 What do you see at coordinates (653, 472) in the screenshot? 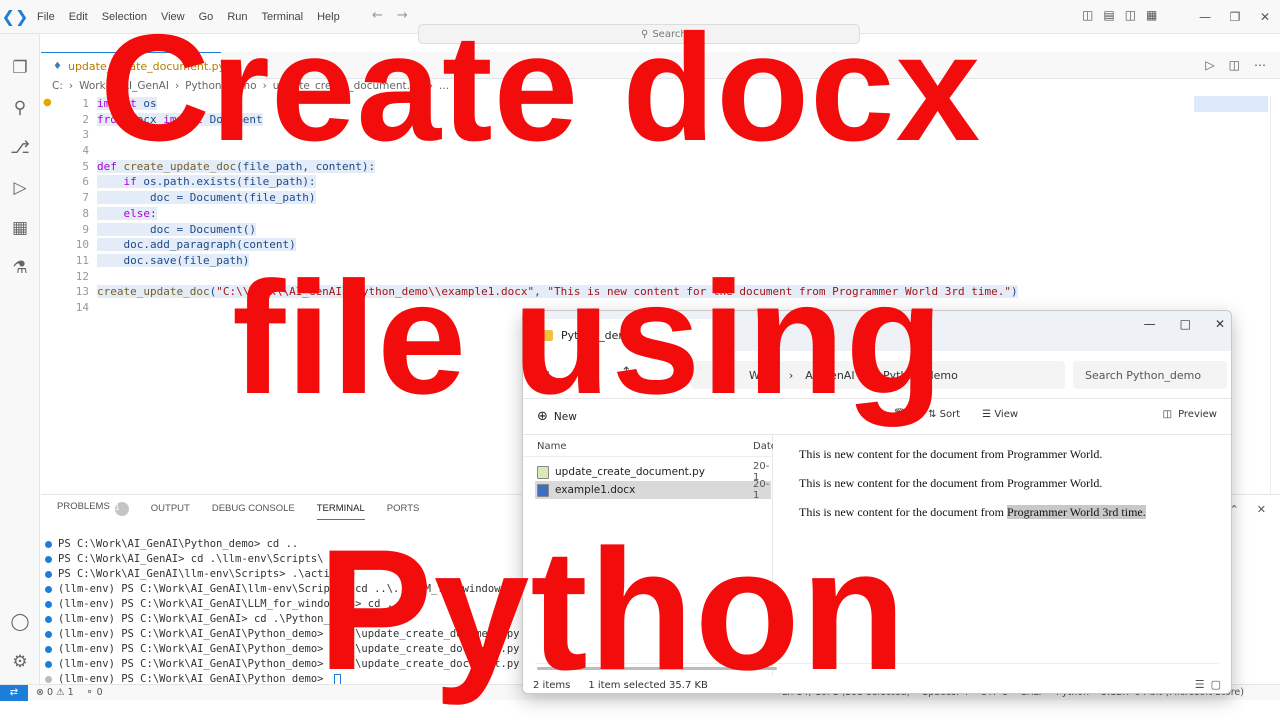
I see `file-row: update_create_document.py 20-1` at bounding box center [653, 472].